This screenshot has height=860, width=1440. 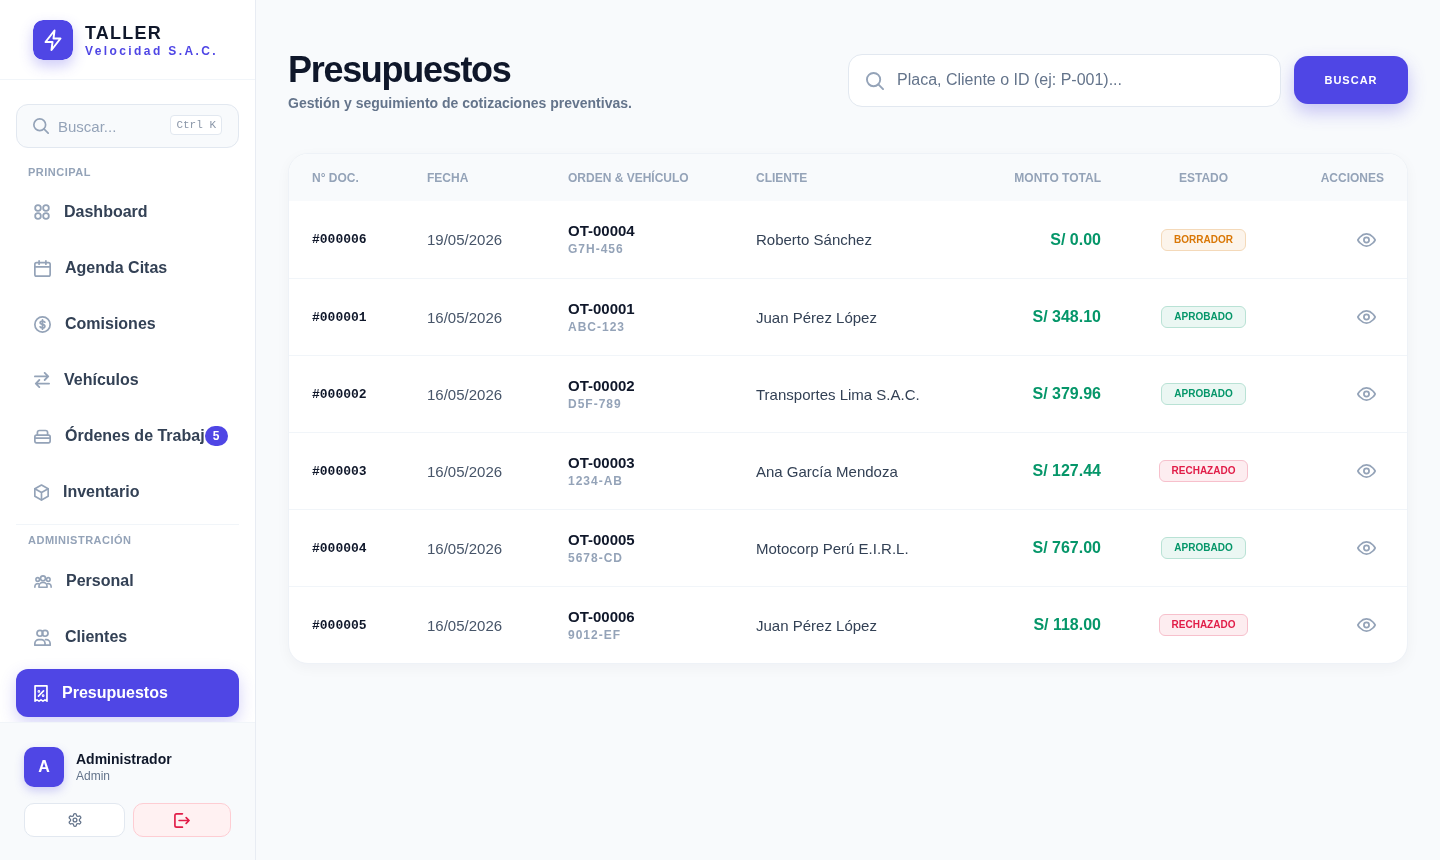 What do you see at coordinates (80, 540) in the screenshot?
I see `section-label: ADMINISTRACIÓN` at bounding box center [80, 540].